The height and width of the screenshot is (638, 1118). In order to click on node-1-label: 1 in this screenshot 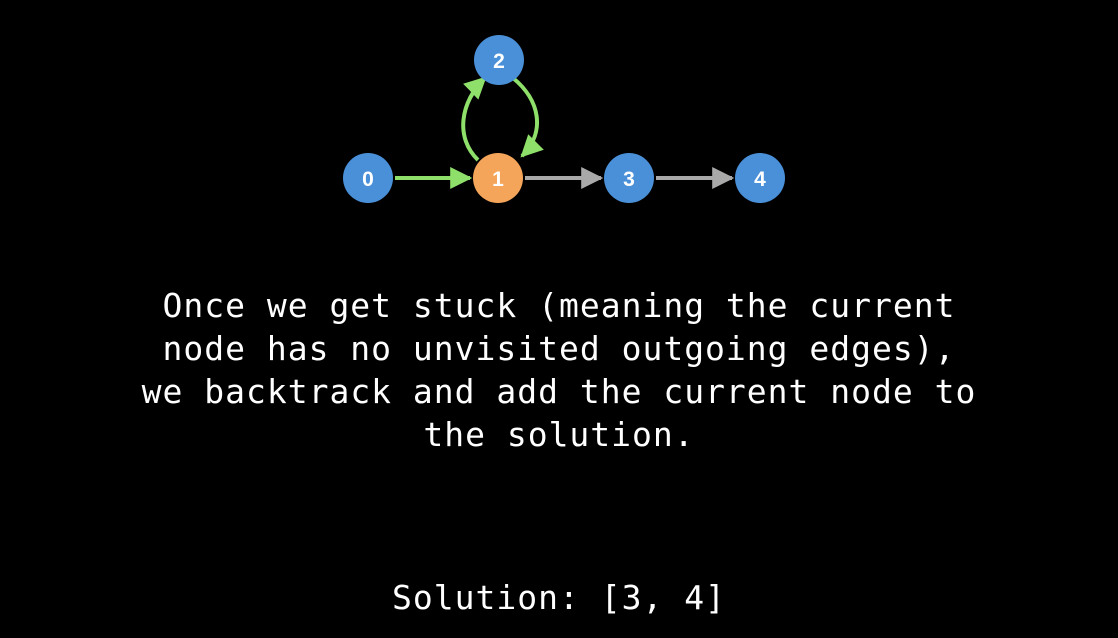, I will do `click(498, 179)`.